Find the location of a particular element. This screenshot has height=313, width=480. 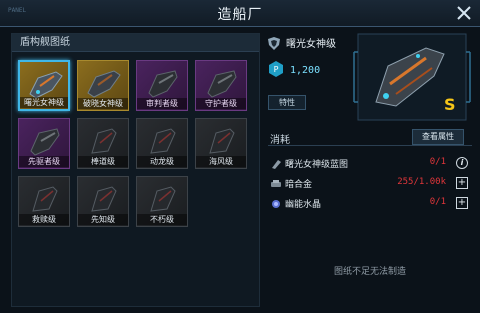

blueprint-card: 棒道级 is located at coordinates (103, 143).